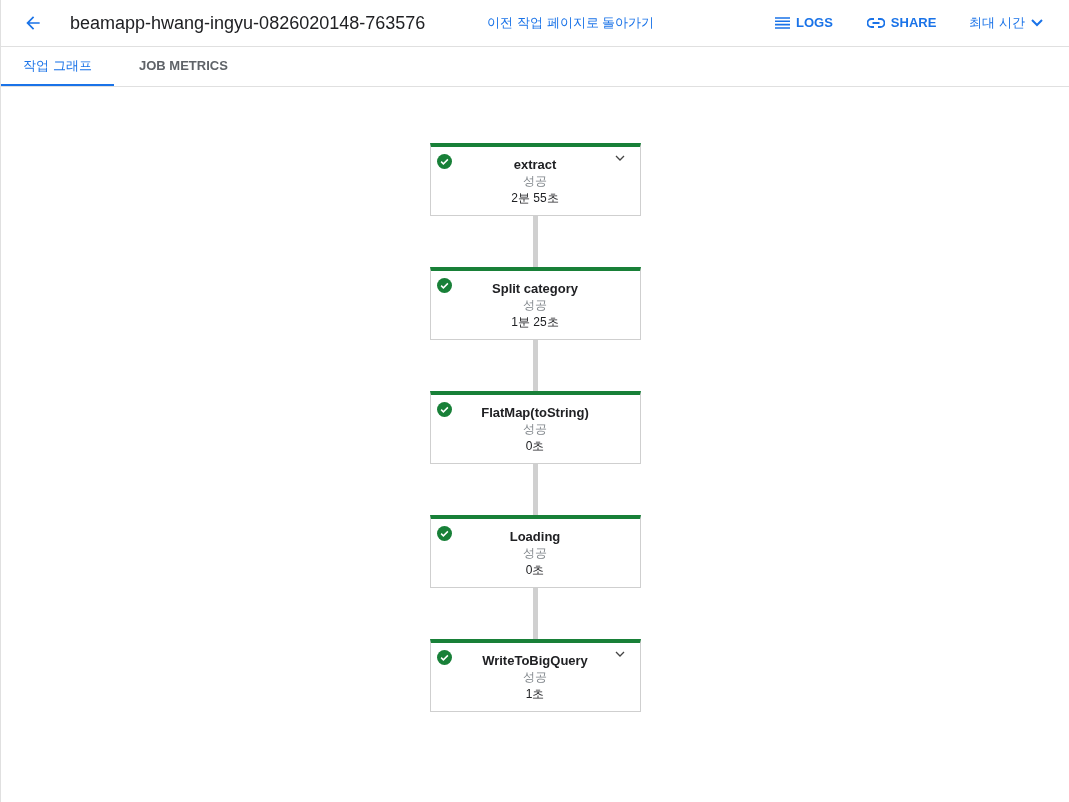 The width and height of the screenshot is (1069, 802). Describe the element at coordinates (535, 164) in the screenshot. I see `step-name: extract` at that location.